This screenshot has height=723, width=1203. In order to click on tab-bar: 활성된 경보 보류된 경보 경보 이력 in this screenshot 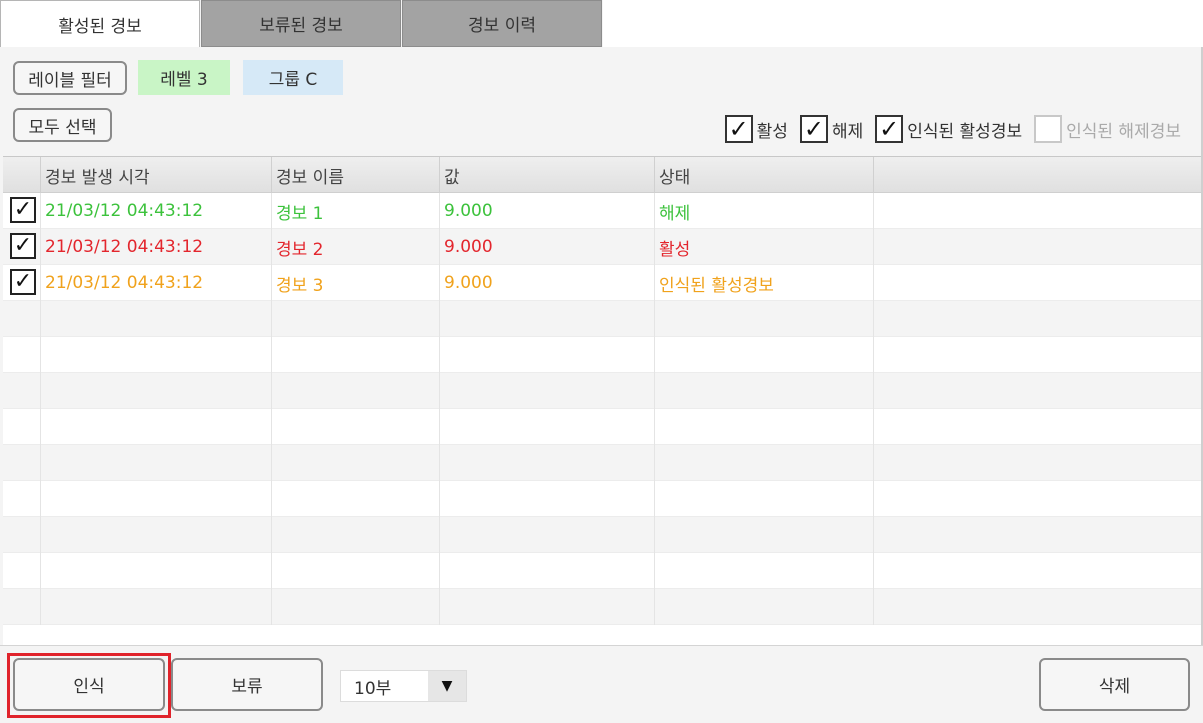, I will do `click(301, 23)`.